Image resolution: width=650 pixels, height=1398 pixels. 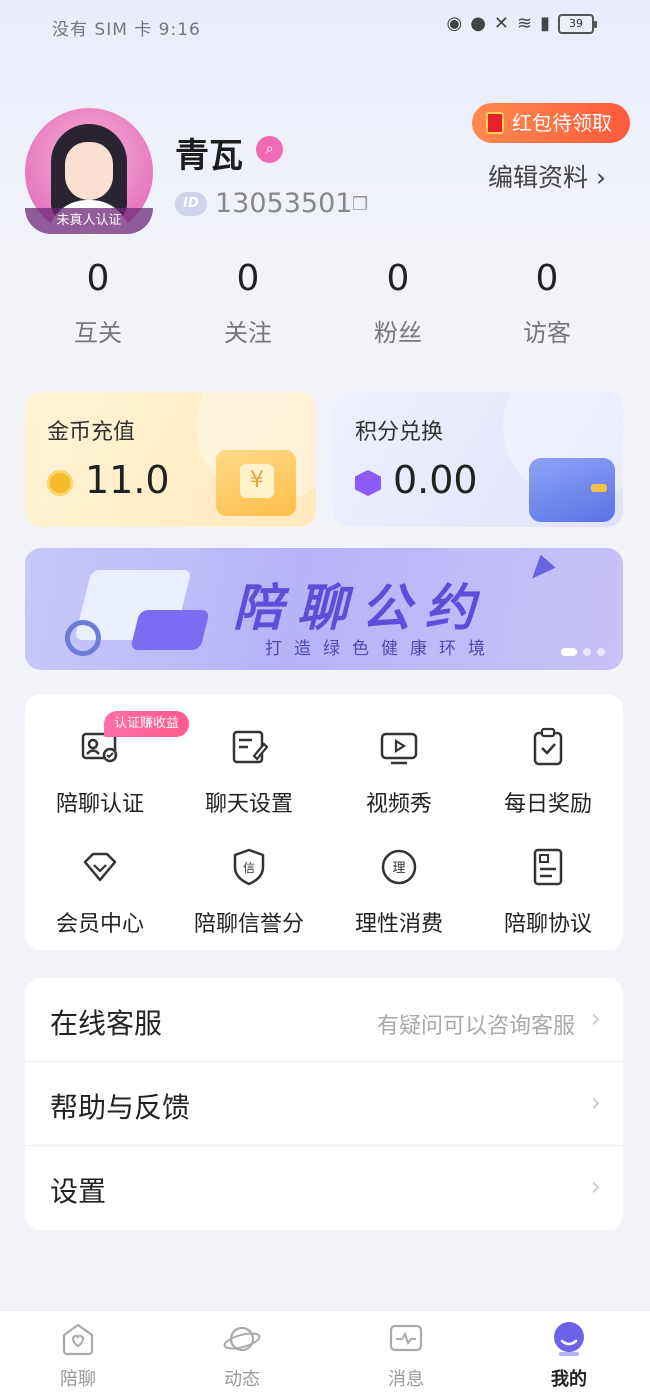 What do you see at coordinates (363, 205) in the screenshot?
I see `copy-icon: ❐` at bounding box center [363, 205].